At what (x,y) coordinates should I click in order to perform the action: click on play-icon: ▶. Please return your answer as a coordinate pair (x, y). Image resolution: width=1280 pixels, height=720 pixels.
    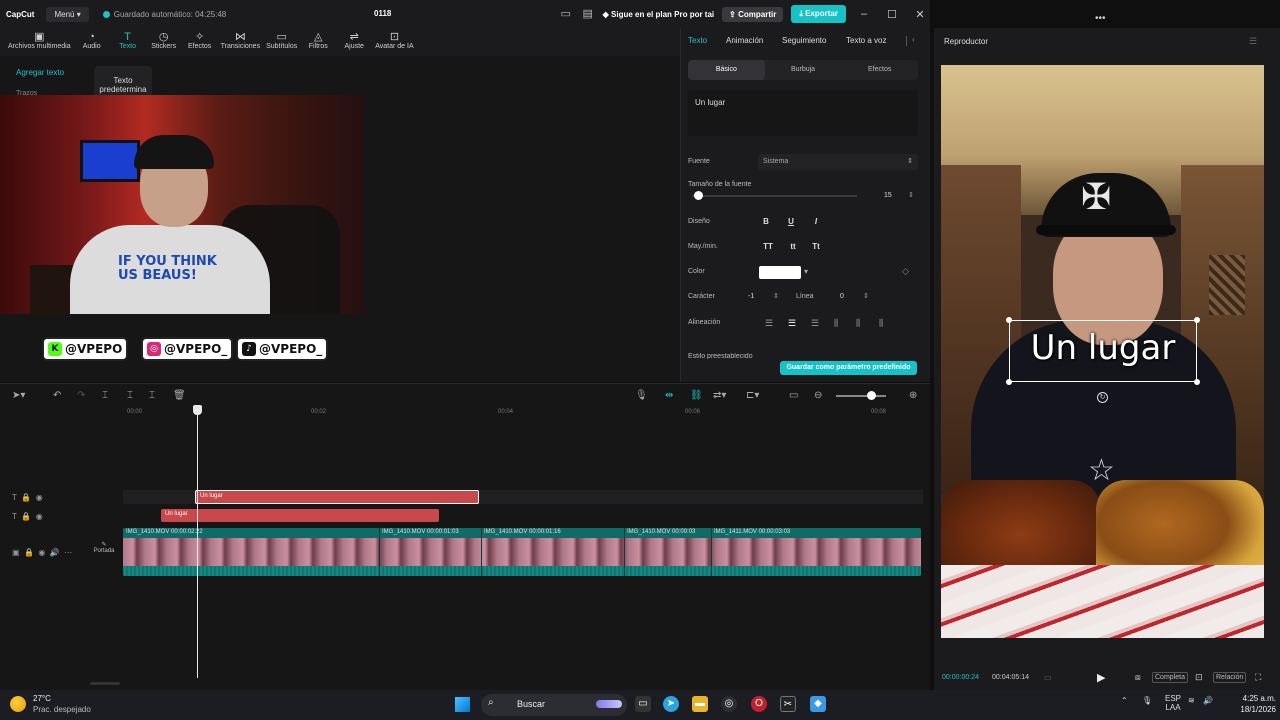
    Looking at the image, I should click on (1101, 677).